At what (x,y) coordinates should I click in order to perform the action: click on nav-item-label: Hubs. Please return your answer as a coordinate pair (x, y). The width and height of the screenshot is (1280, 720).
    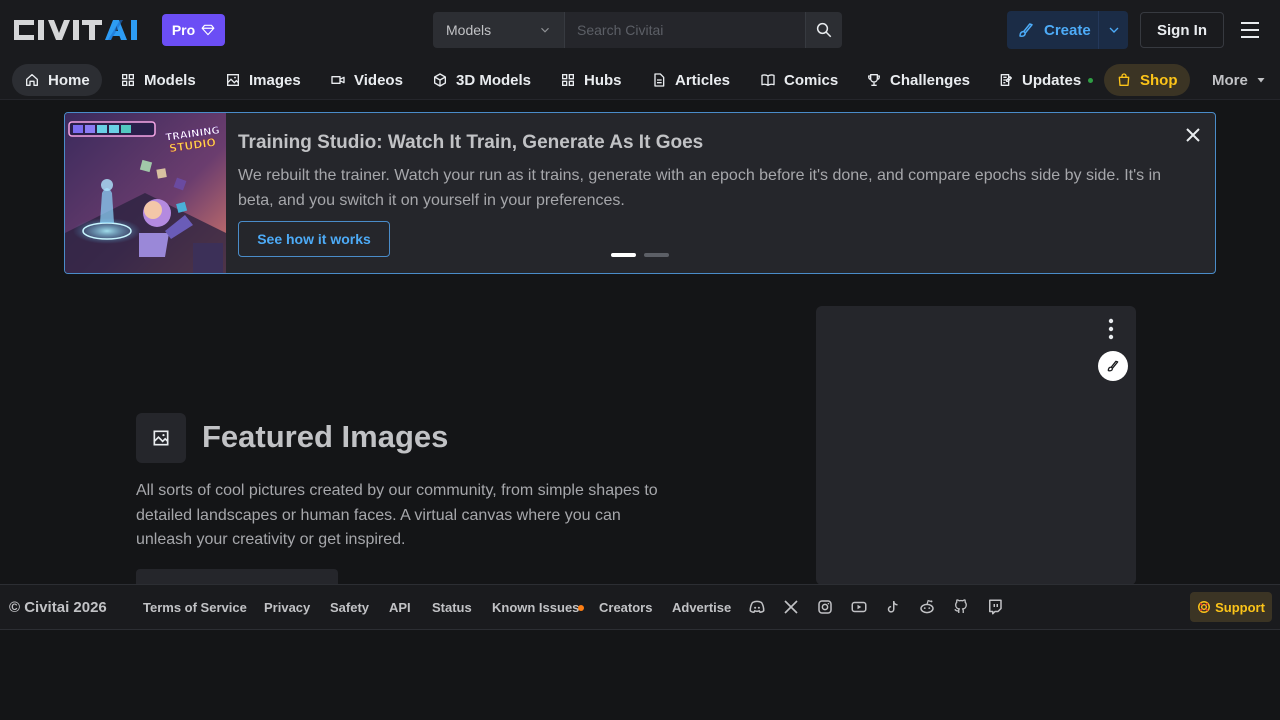
    Looking at the image, I should click on (603, 80).